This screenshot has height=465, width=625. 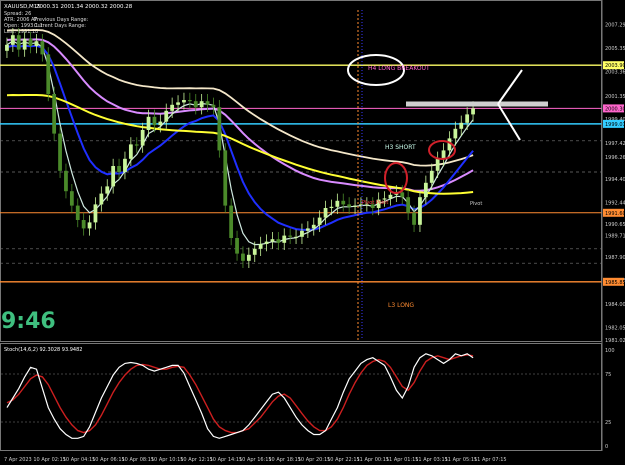 I want to click on x-tick-label: 10 Apr 14:15, so click(x=226, y=460).